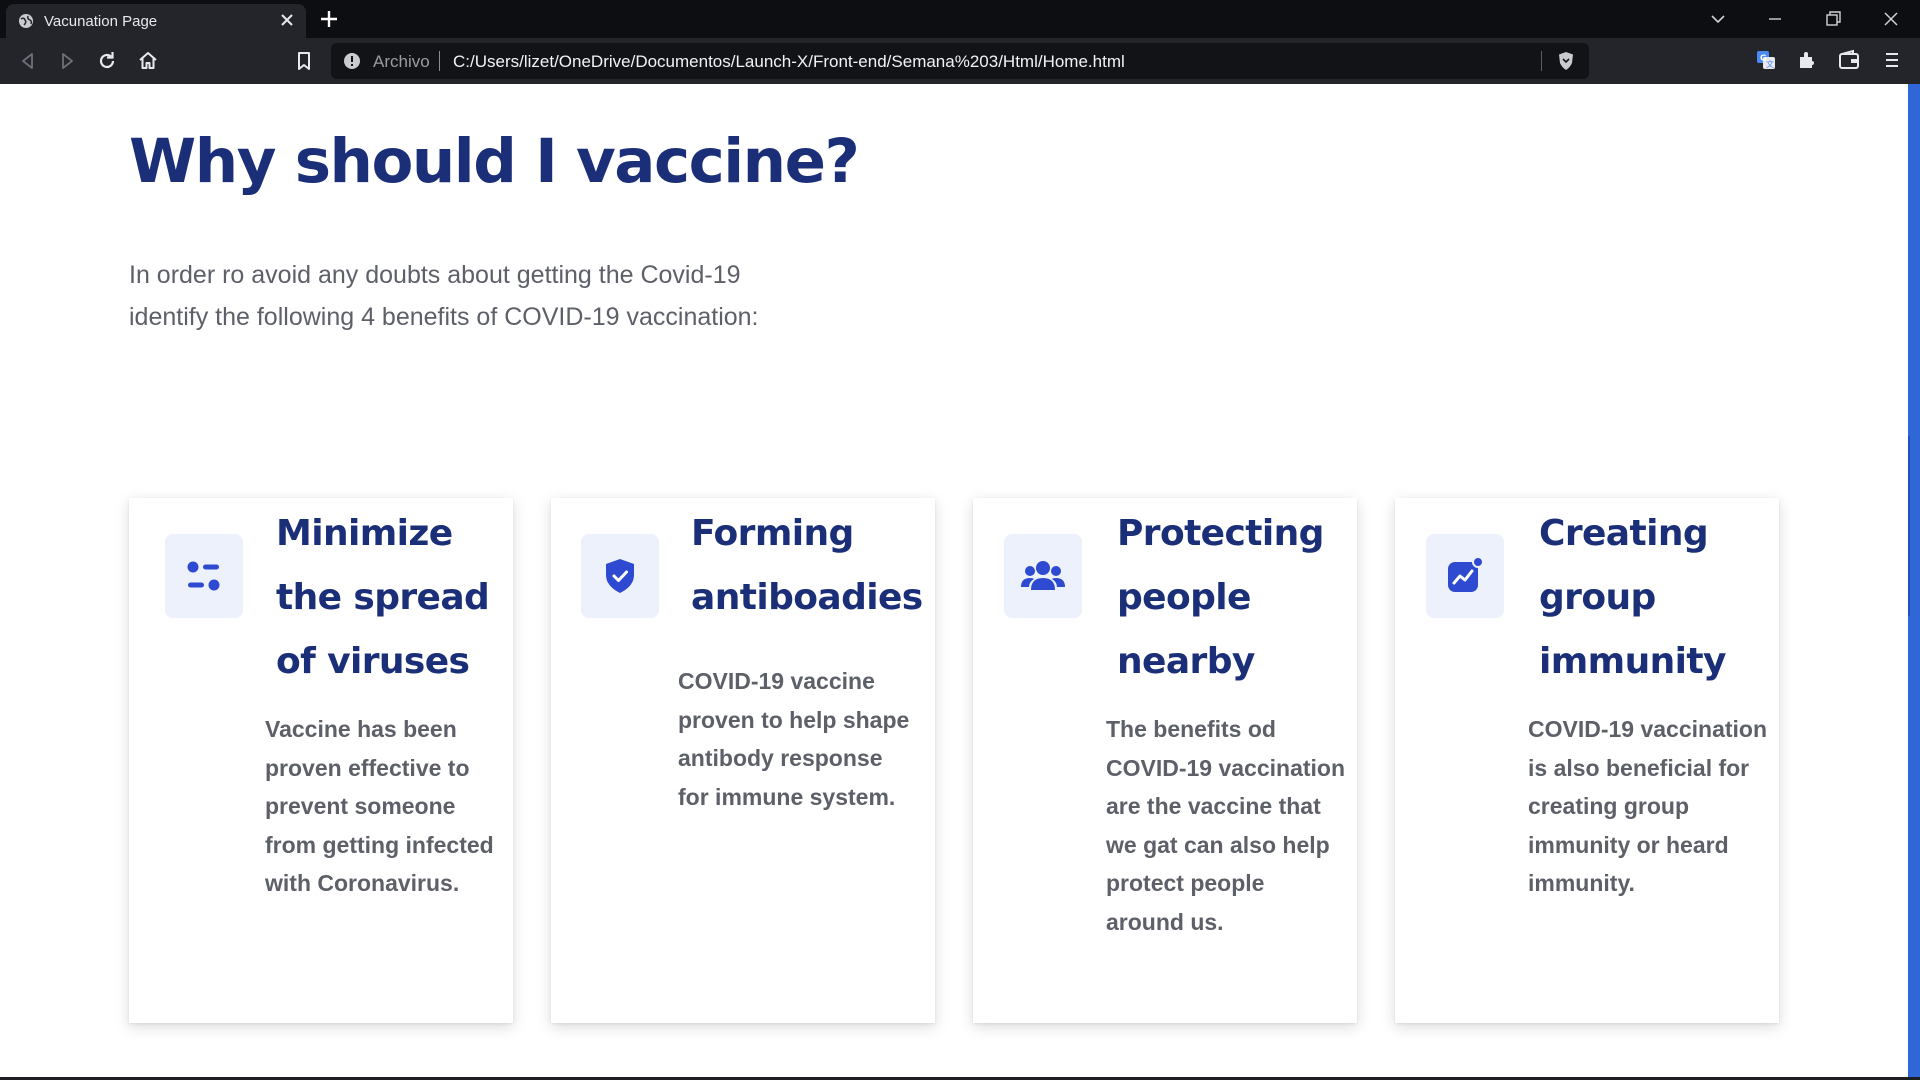 The width and height of the screenshot is (1920, 1080). What do you see at coordinates (960, 19) in the screenshot?
I see `browser-tab-bar: Vacunation Page` at bounding box center [960, 19].